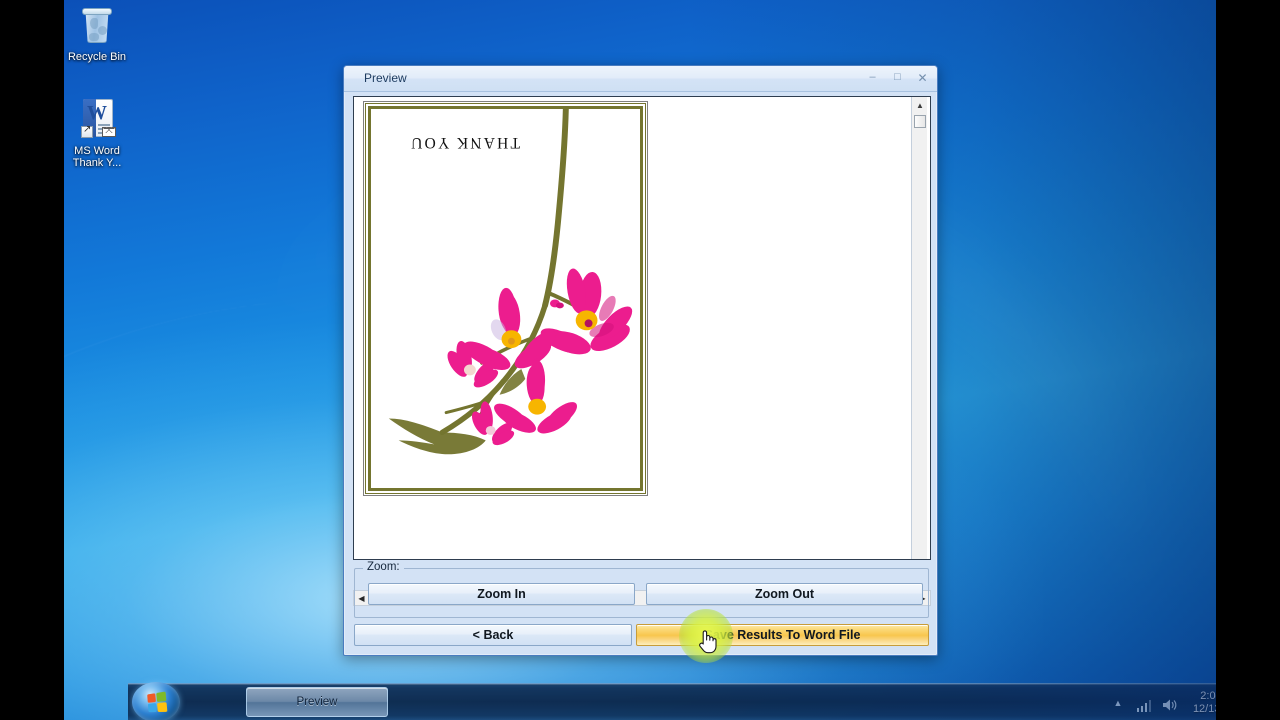  I want to click on document-page: THANK YOU, so click(505, 298).